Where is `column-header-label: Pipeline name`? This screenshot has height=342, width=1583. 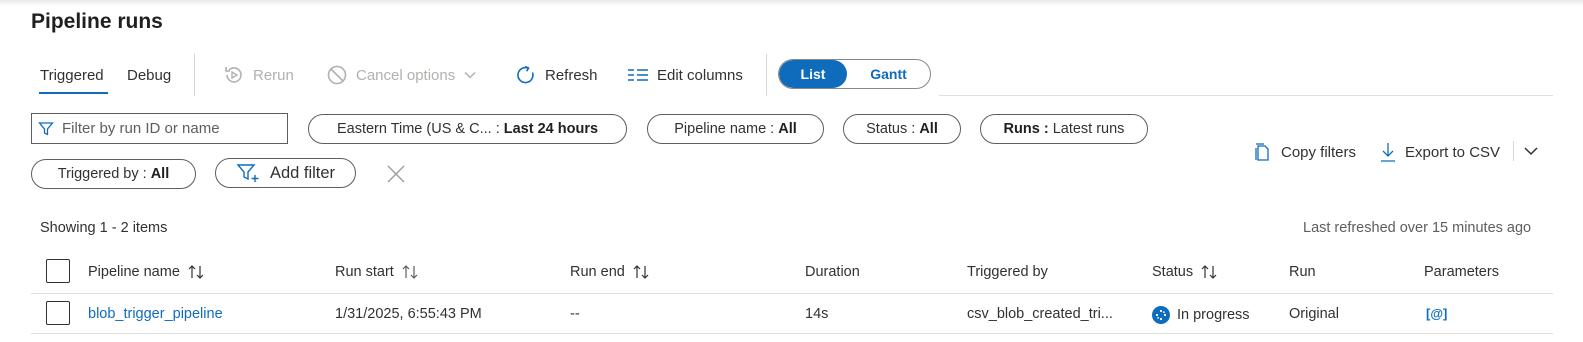 column-header-label: Pipeline name is located at coordinates (134, 272).